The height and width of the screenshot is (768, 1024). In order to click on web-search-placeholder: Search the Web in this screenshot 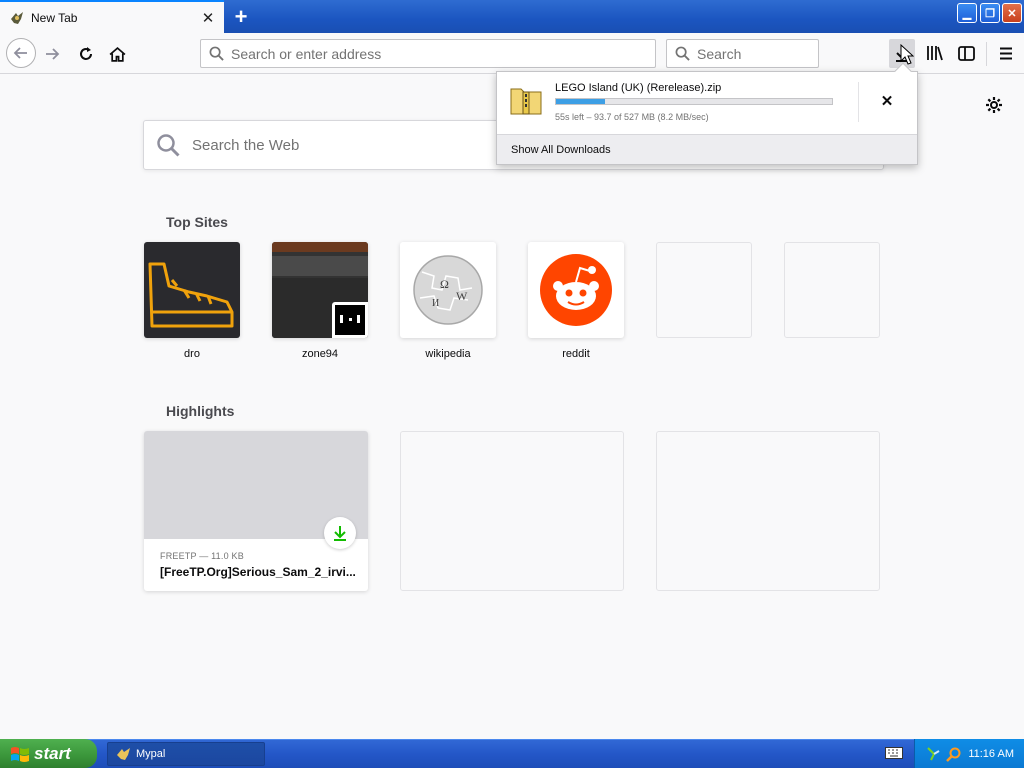, I will do `click(246, 145)`.